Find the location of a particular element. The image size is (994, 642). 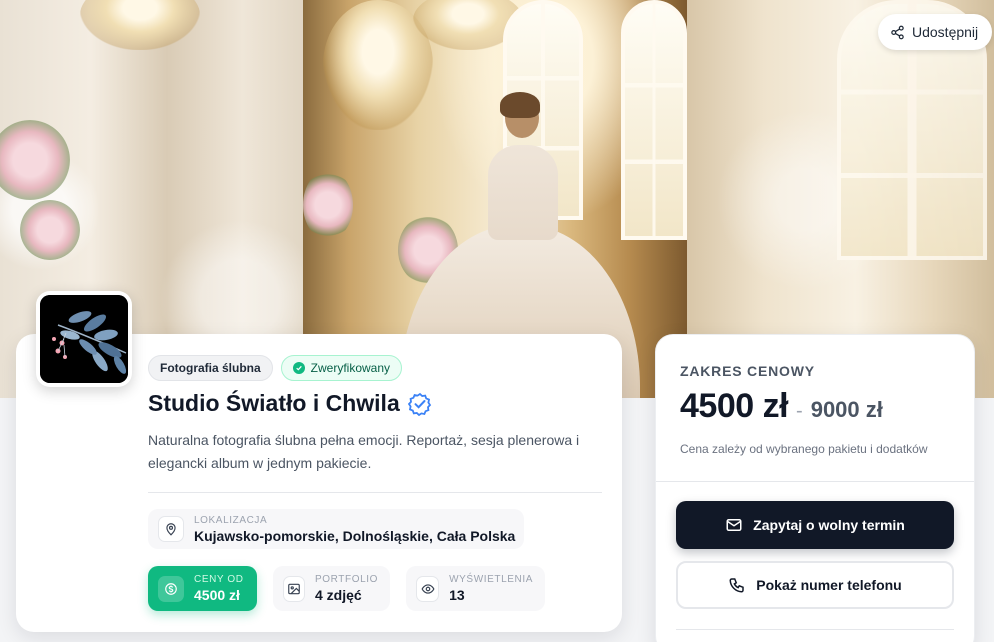

stat-views-value: 13 is located at coordinates (457, 595).